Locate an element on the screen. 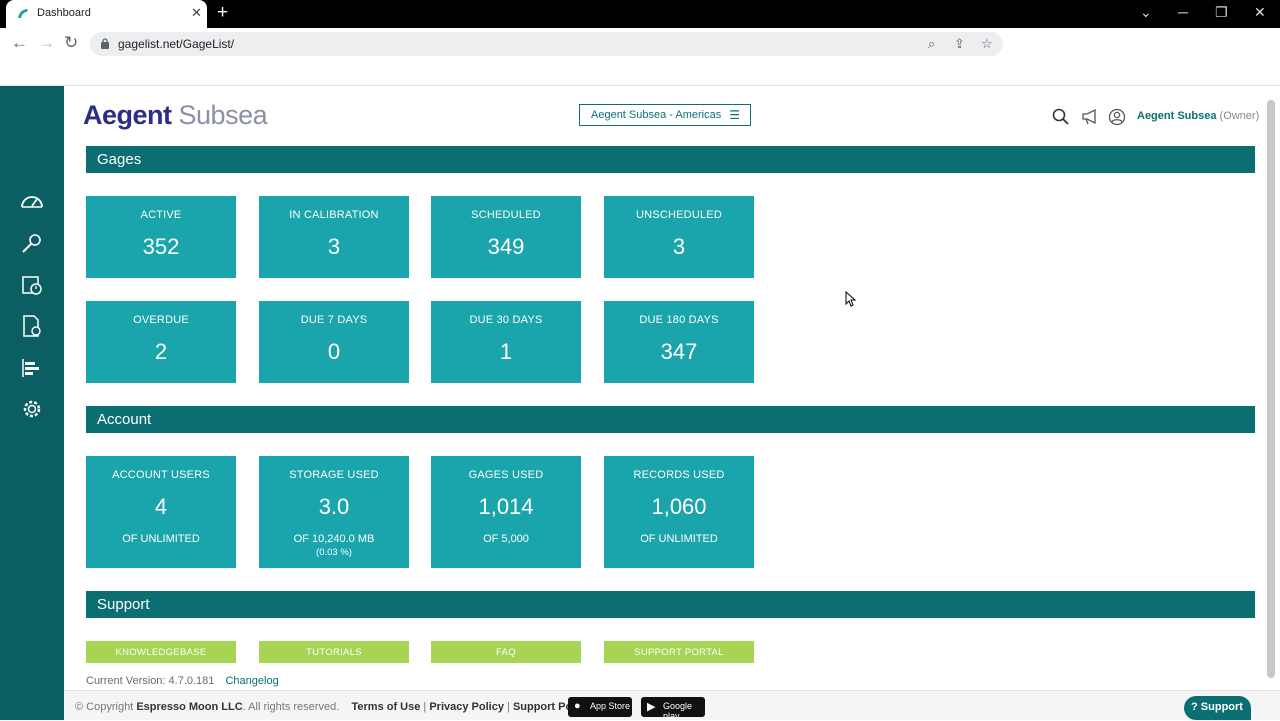  tutorials-button: TUTORIALS is located at coordinates (334, 652).